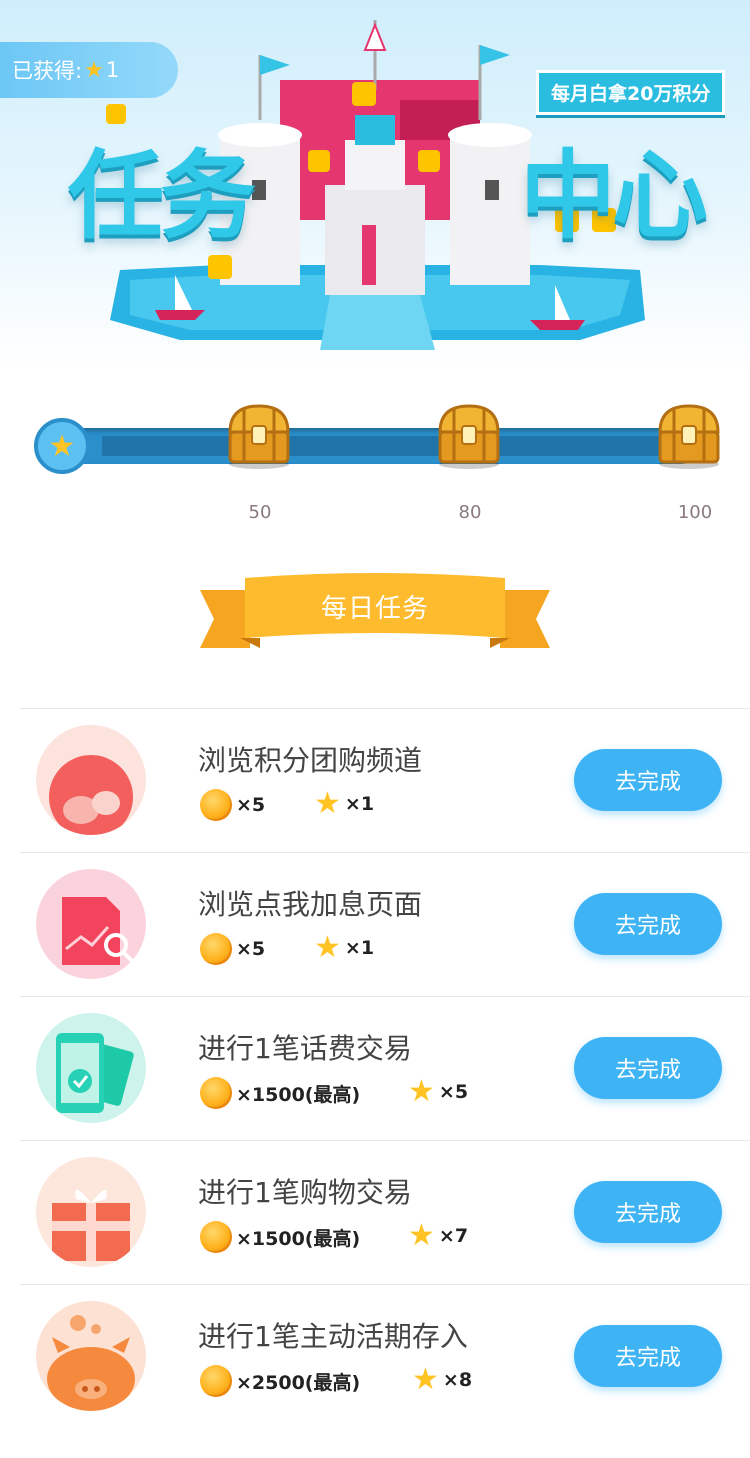 Image resolution: width=750 pixels, height=1458 pixels. I want to click on document-chart-icon, so click(91, 924).